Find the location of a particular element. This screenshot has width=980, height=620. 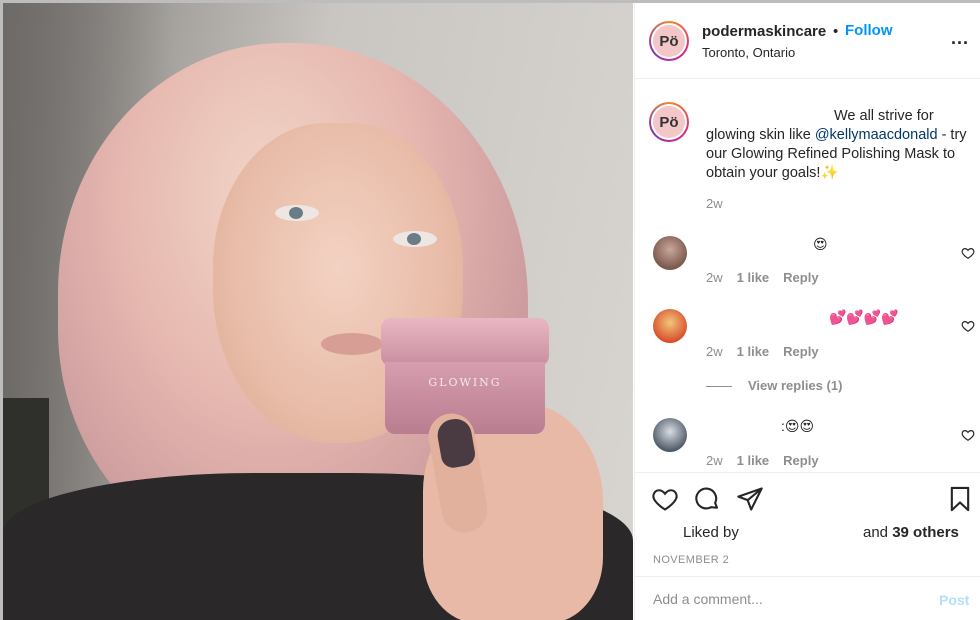

like-heart-icon is located at coordinates (665, 499).